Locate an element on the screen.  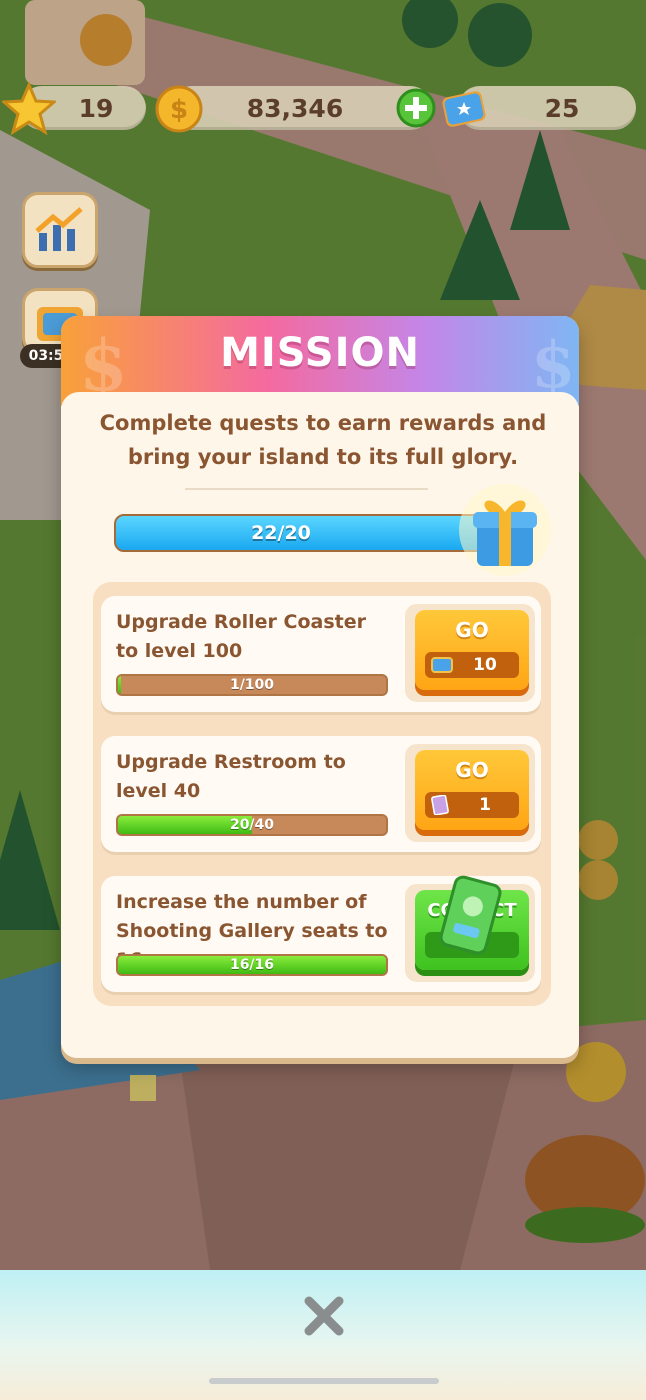
reward-amount: 1 is located at coordinates (485, 805).